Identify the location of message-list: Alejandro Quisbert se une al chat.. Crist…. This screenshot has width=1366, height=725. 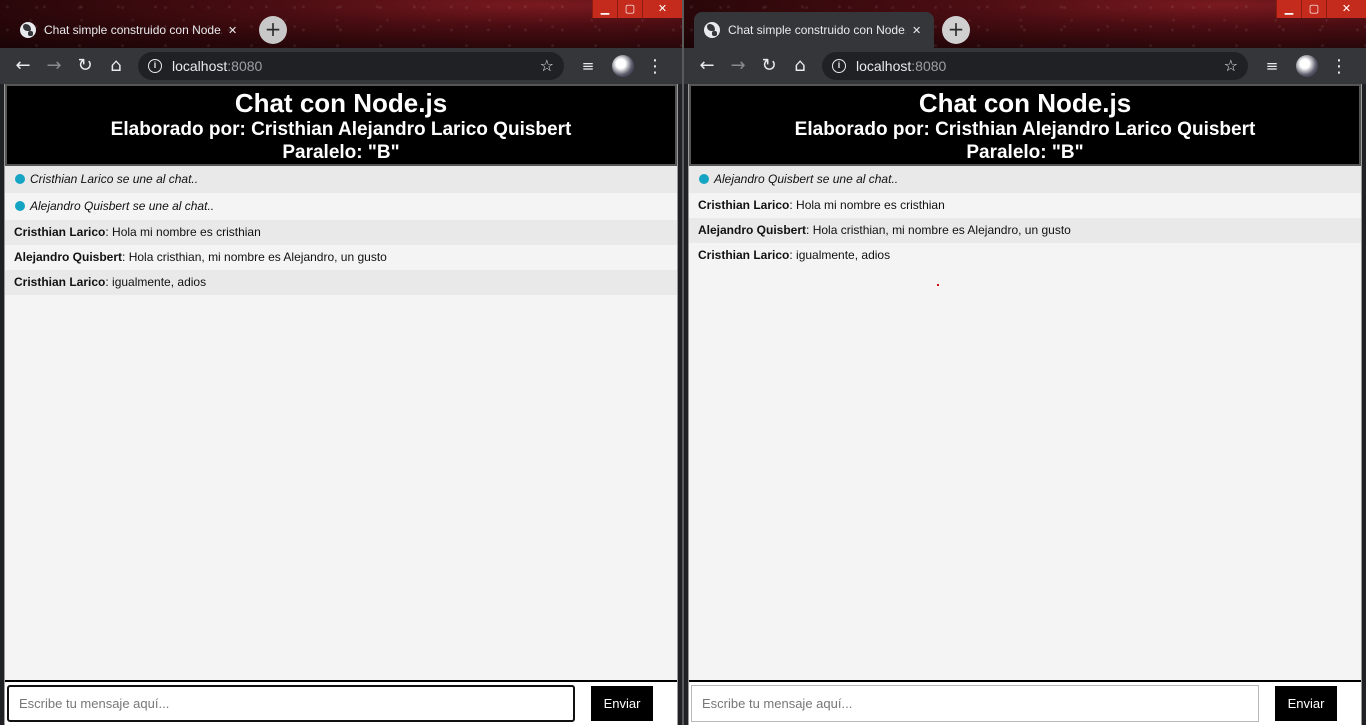
(1025, 217).